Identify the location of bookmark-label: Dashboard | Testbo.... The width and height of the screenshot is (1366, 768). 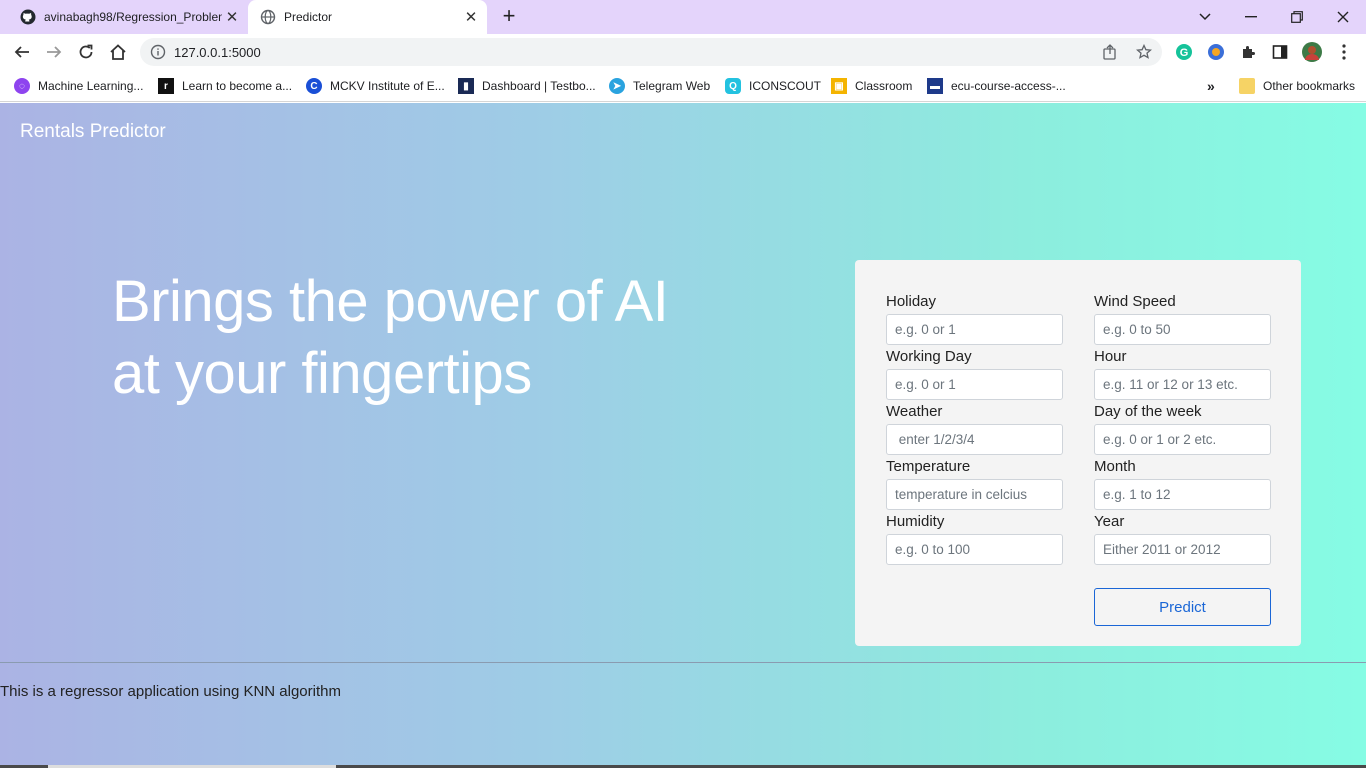
(539, 86).